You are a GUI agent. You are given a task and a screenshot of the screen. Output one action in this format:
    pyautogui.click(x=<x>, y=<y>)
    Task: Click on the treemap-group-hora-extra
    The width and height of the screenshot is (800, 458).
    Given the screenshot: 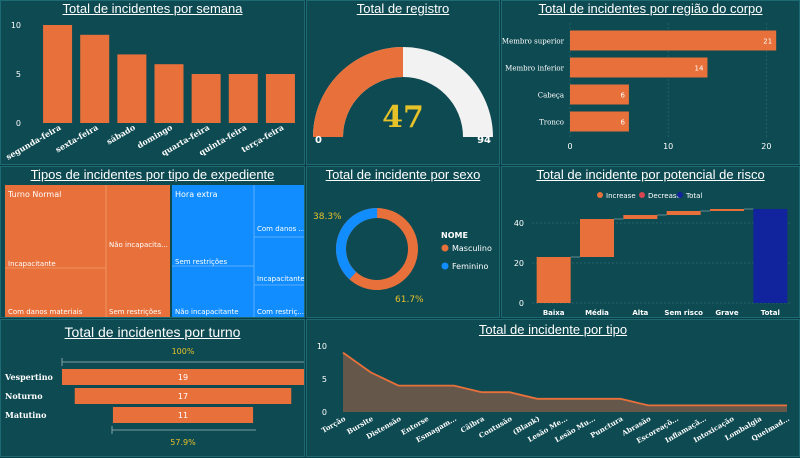 What is the action you would take?
    pyautogui.click(x=238, y=251)
    